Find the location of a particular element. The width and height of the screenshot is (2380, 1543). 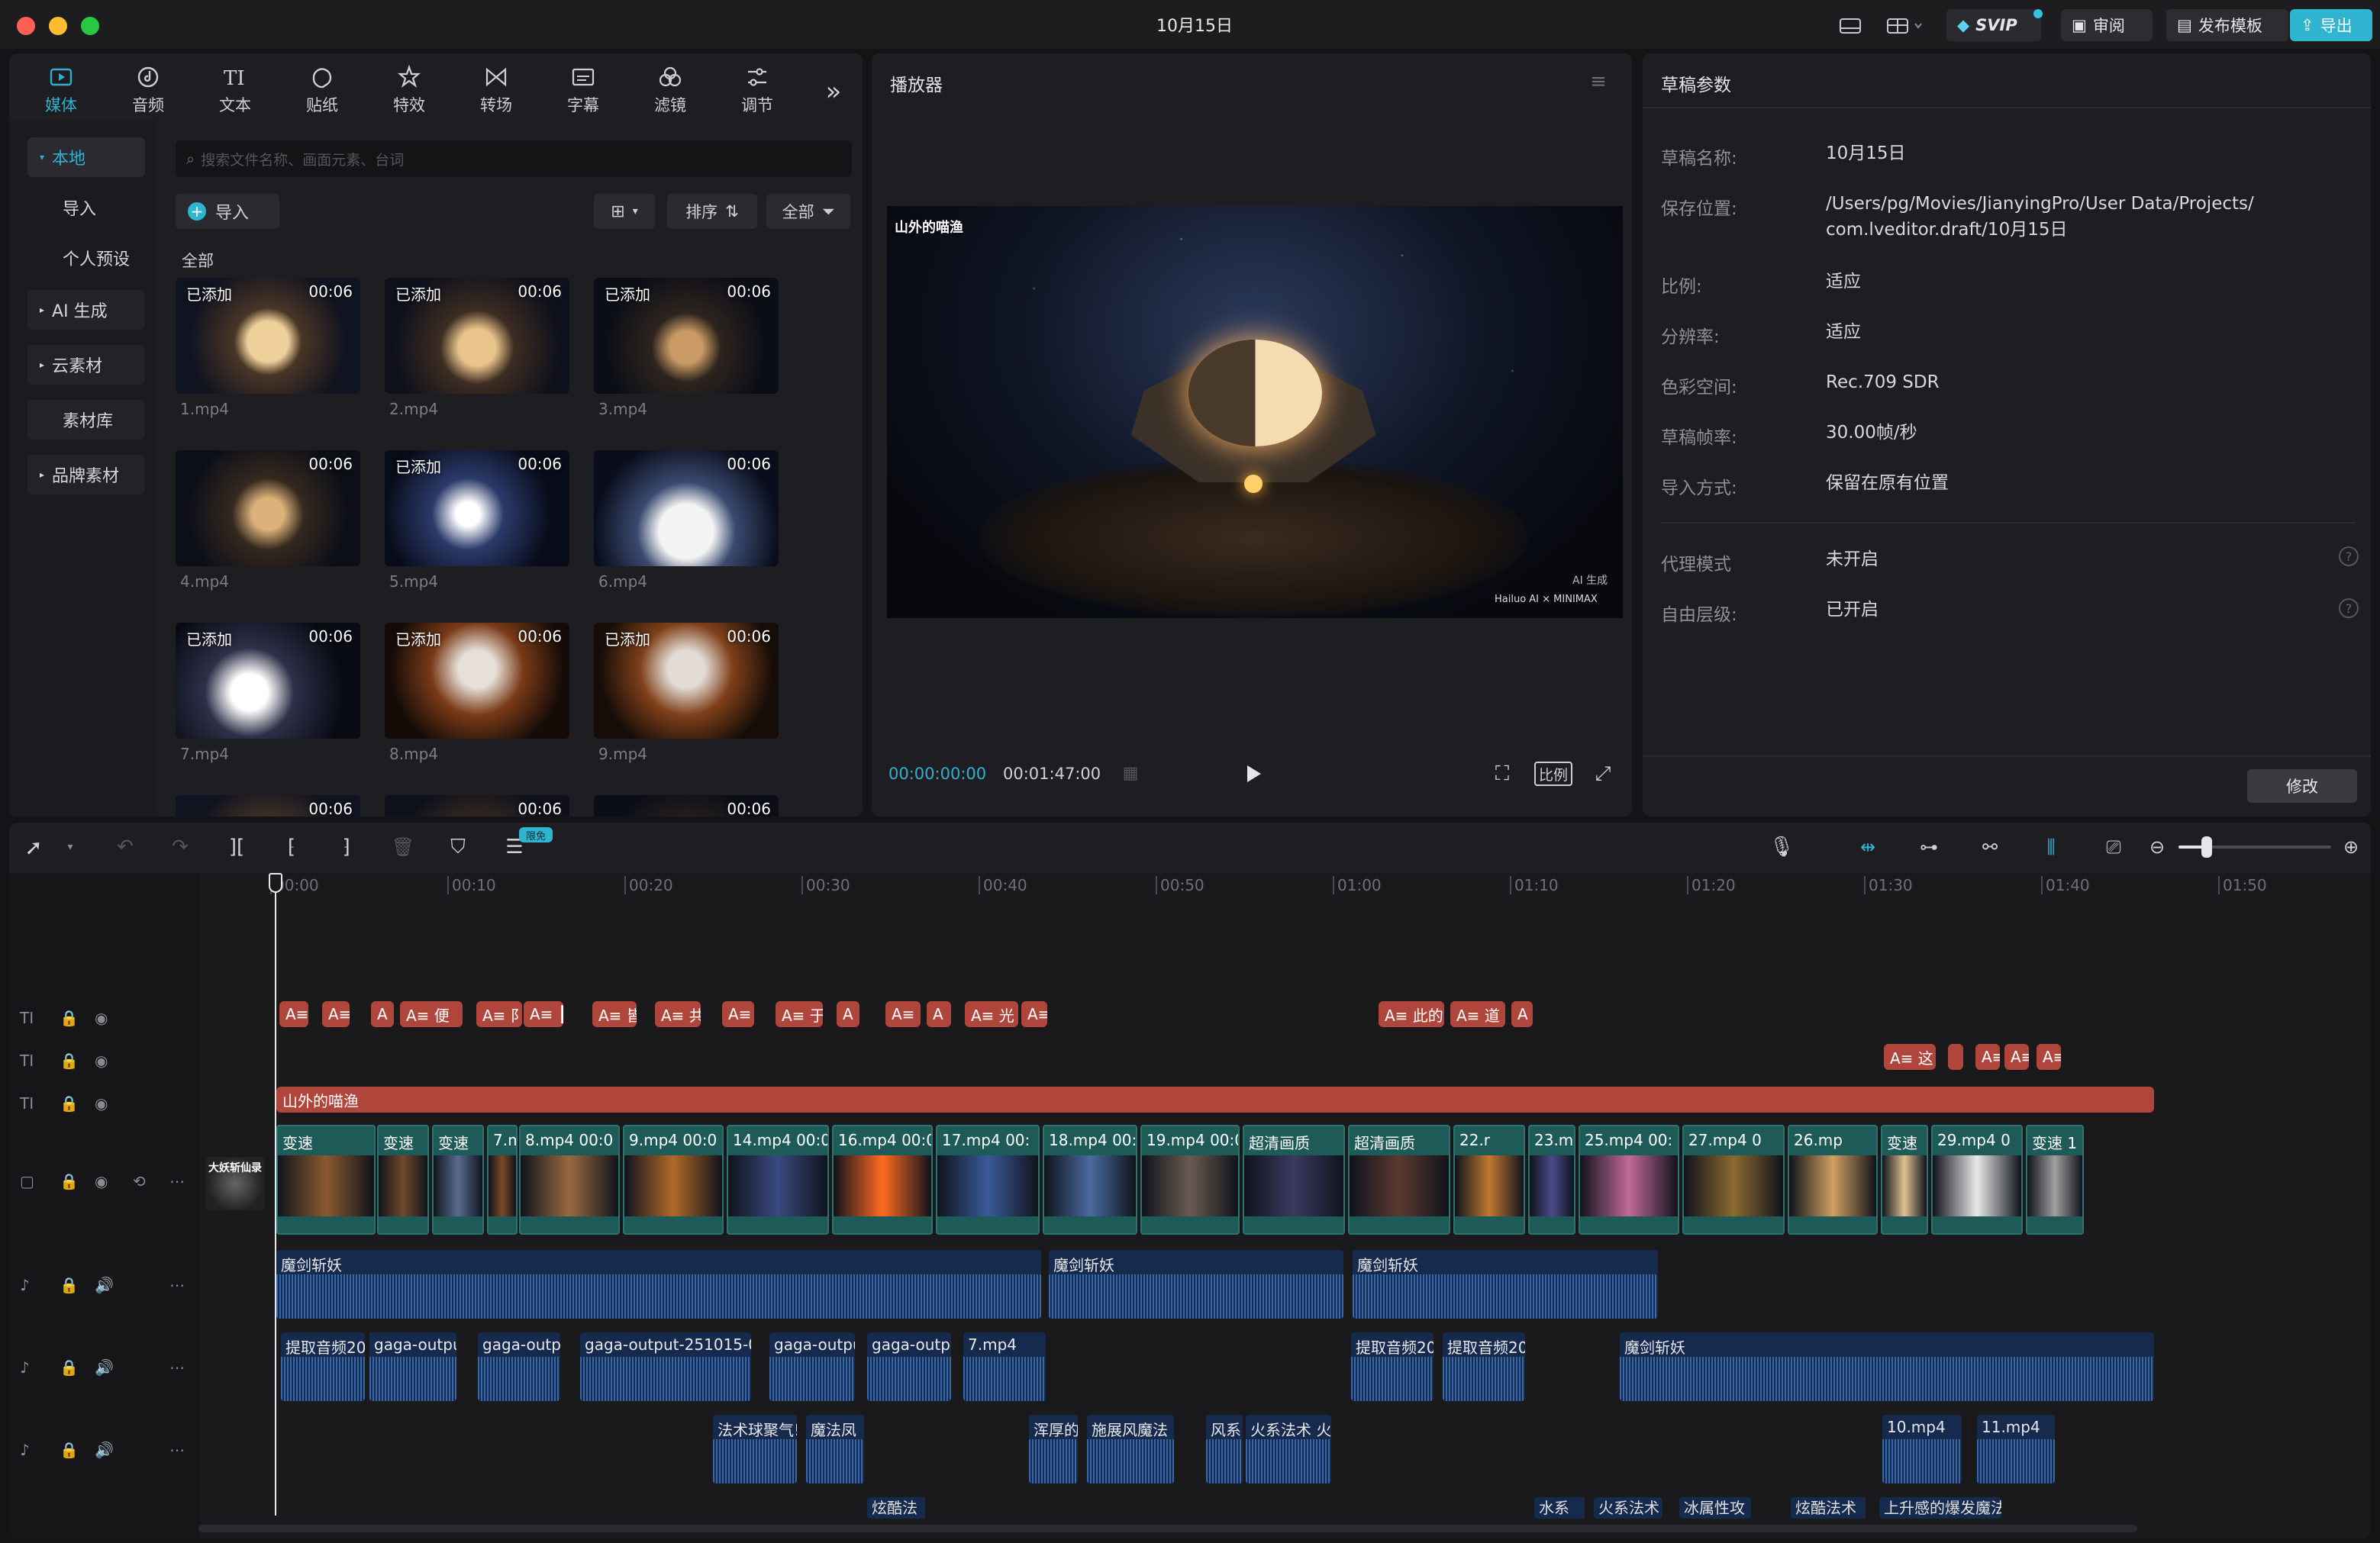

text-clip: A≡ 便 is located at coordinates (431, 1014).